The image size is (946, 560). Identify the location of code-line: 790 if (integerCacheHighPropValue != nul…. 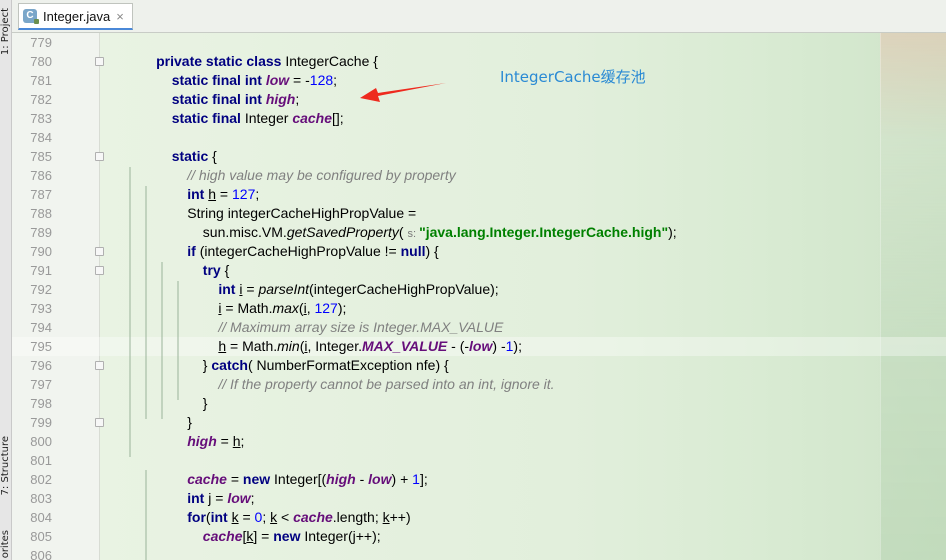
(479, 251).